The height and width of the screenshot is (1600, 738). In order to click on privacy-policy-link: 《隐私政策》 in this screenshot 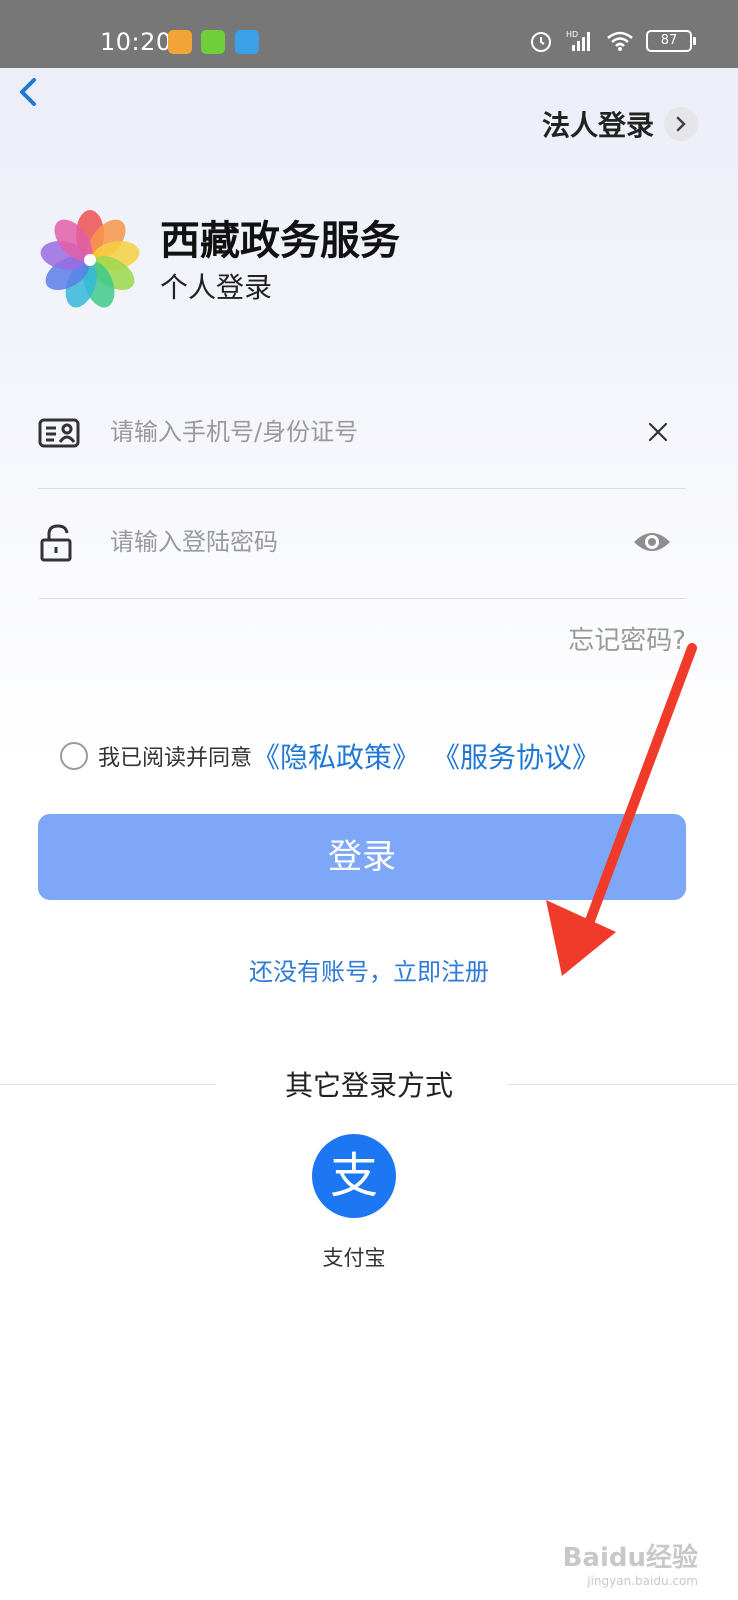, I will do `click(336, 756)`.